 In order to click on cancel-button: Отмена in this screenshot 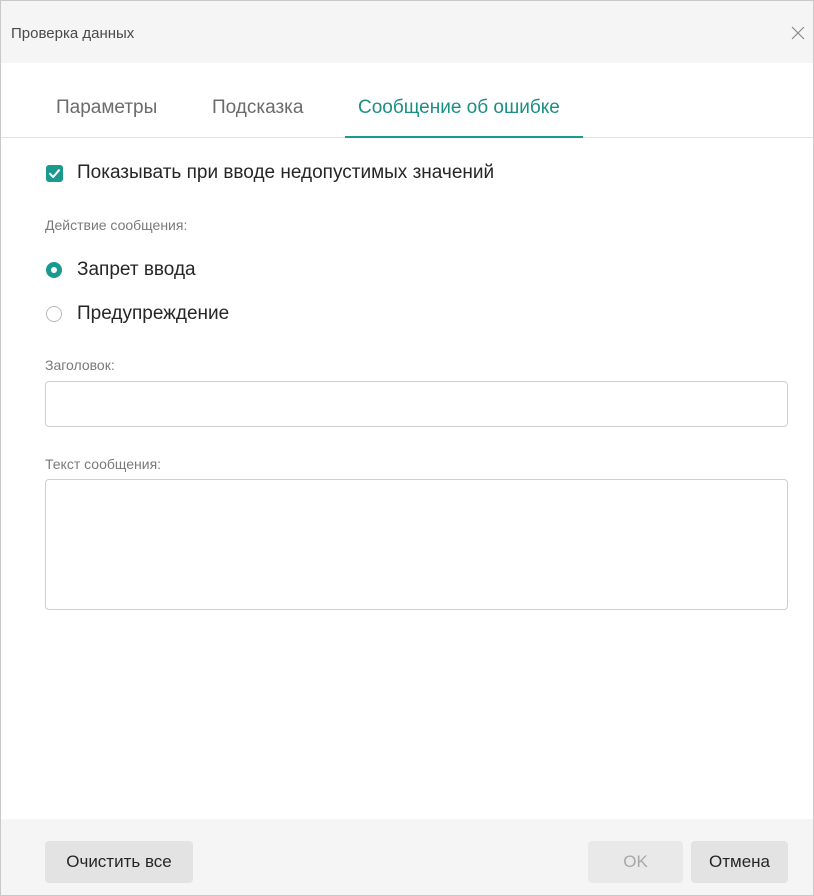, I will do `click(739, 862)`.